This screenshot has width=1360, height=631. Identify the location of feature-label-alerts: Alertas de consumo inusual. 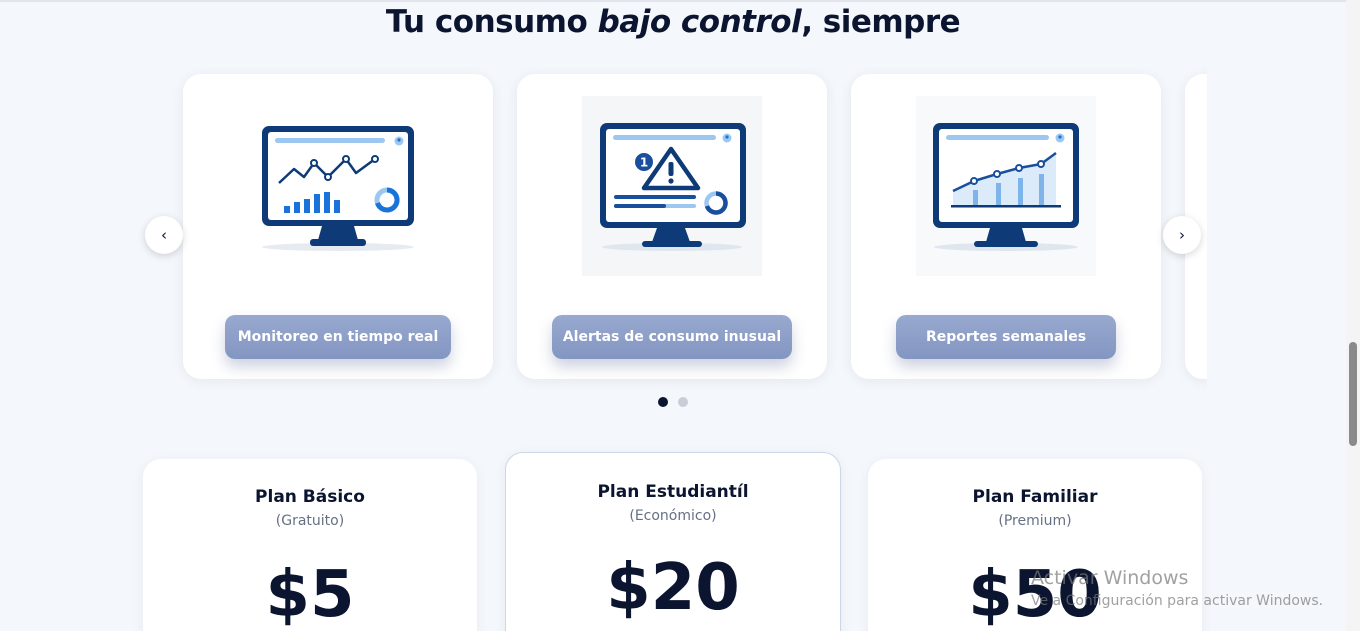
(672, 337).